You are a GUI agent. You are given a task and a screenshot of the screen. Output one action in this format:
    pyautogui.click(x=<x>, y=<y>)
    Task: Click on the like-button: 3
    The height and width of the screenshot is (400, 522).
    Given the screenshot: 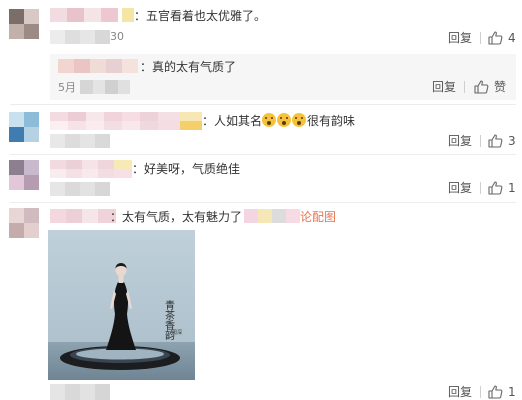 What is the action you would take?
    pyautogui.click(x=502, y=141)
    